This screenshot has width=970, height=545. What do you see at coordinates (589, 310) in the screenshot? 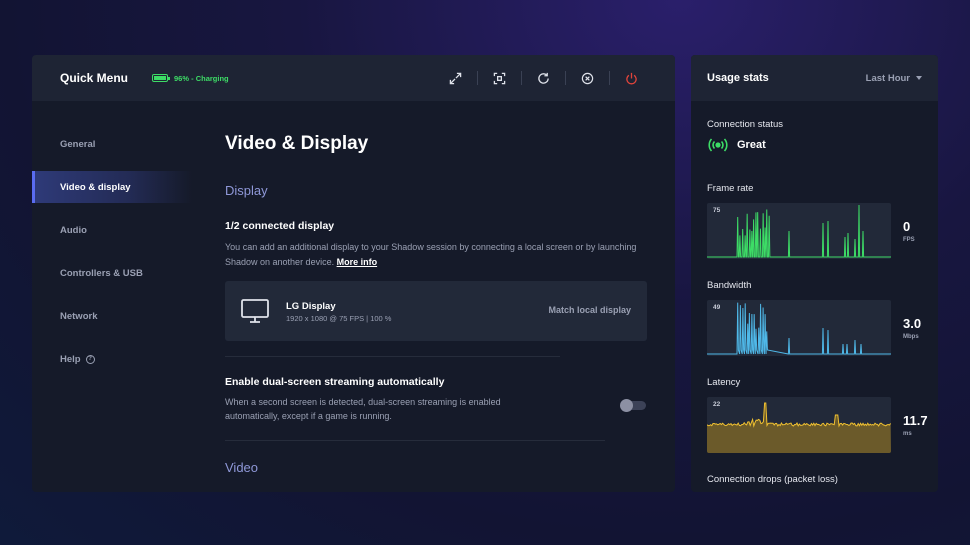
I see `match-local-display-button: Match local display` at bounding box center [589, 310].